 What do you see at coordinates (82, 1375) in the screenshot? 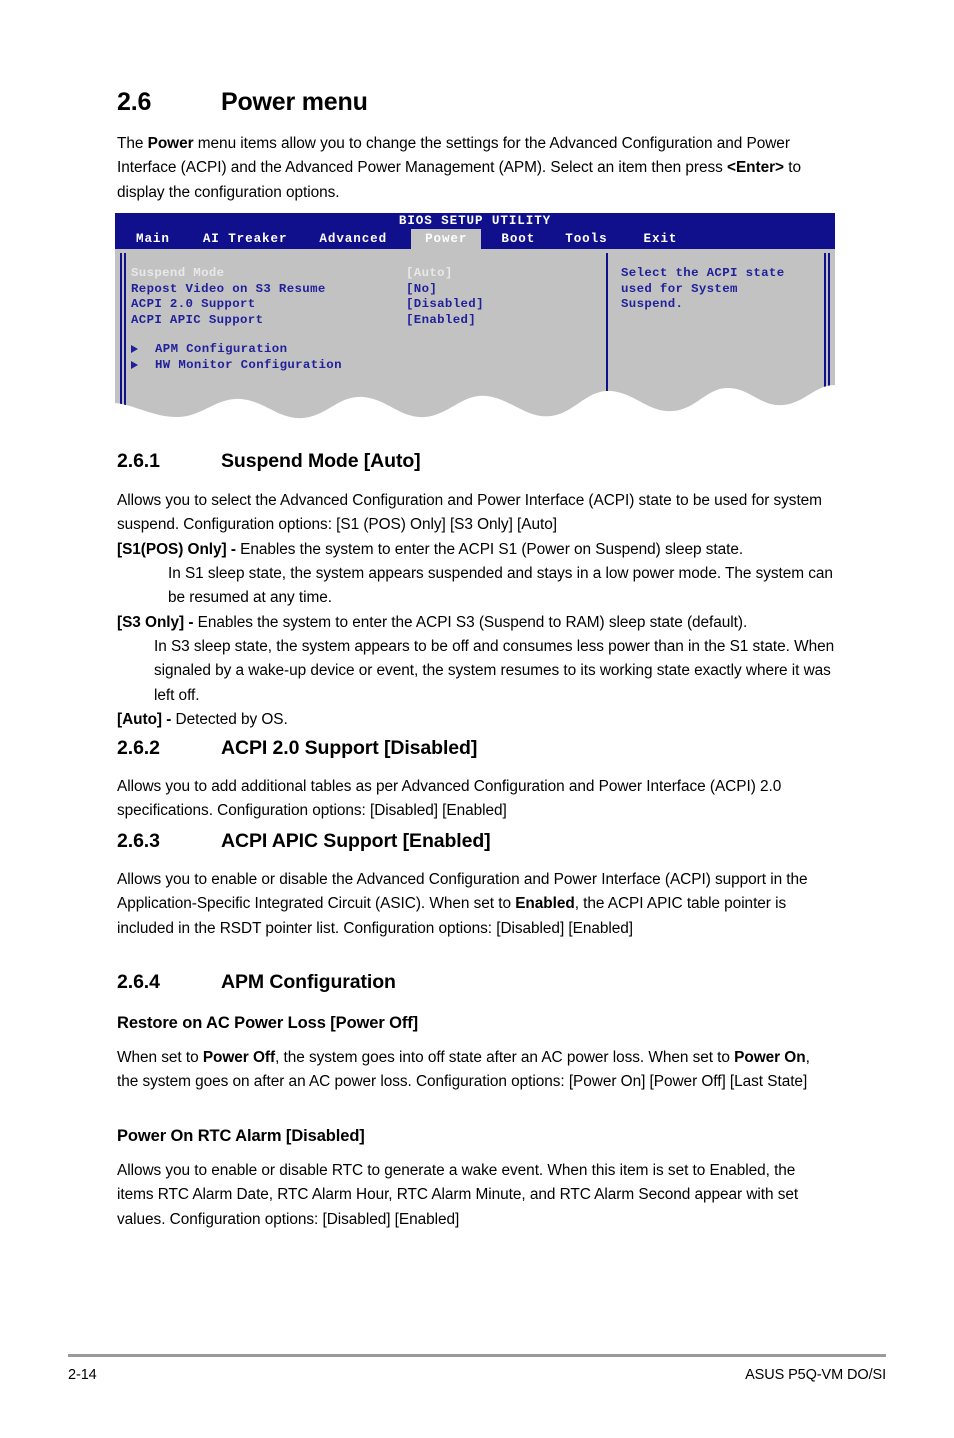
I see `footer-page-number: 2-14` at bounding box center [82, 1375].